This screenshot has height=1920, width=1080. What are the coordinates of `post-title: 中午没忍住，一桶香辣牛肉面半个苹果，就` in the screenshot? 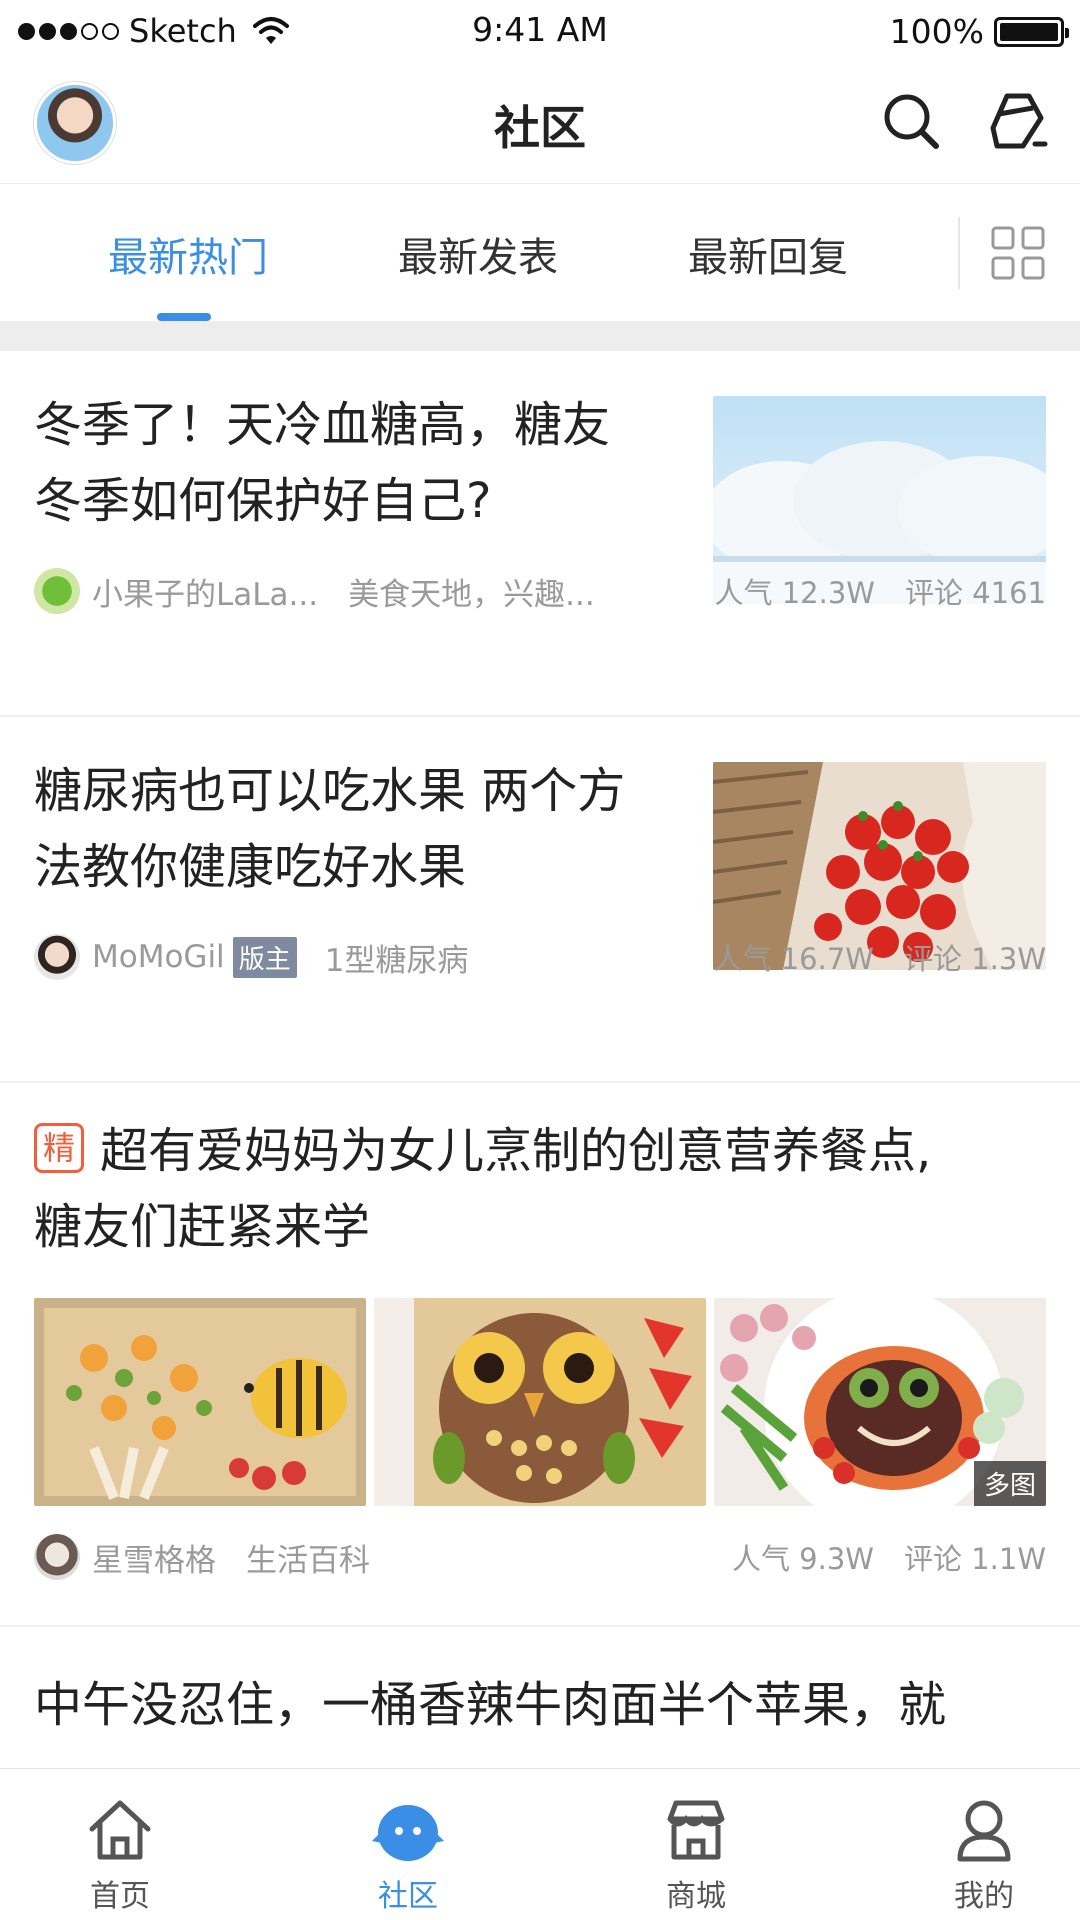 It's located at (490, 1705).